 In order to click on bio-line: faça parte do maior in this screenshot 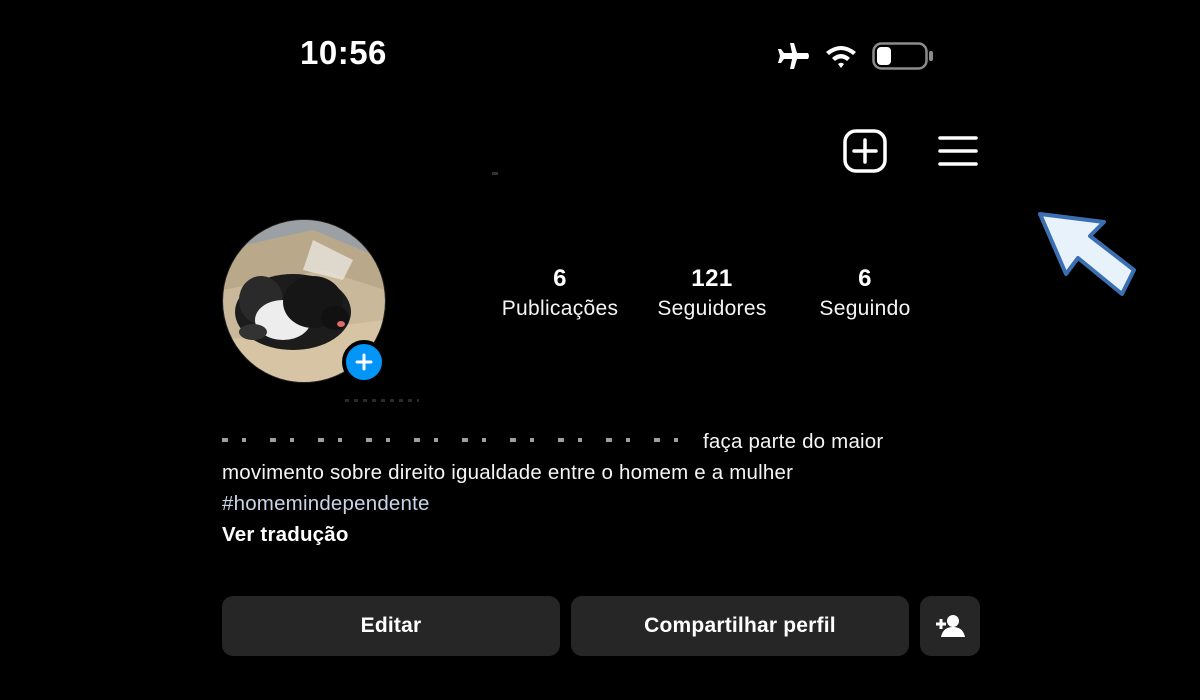, I will do `click(582, 441)`.